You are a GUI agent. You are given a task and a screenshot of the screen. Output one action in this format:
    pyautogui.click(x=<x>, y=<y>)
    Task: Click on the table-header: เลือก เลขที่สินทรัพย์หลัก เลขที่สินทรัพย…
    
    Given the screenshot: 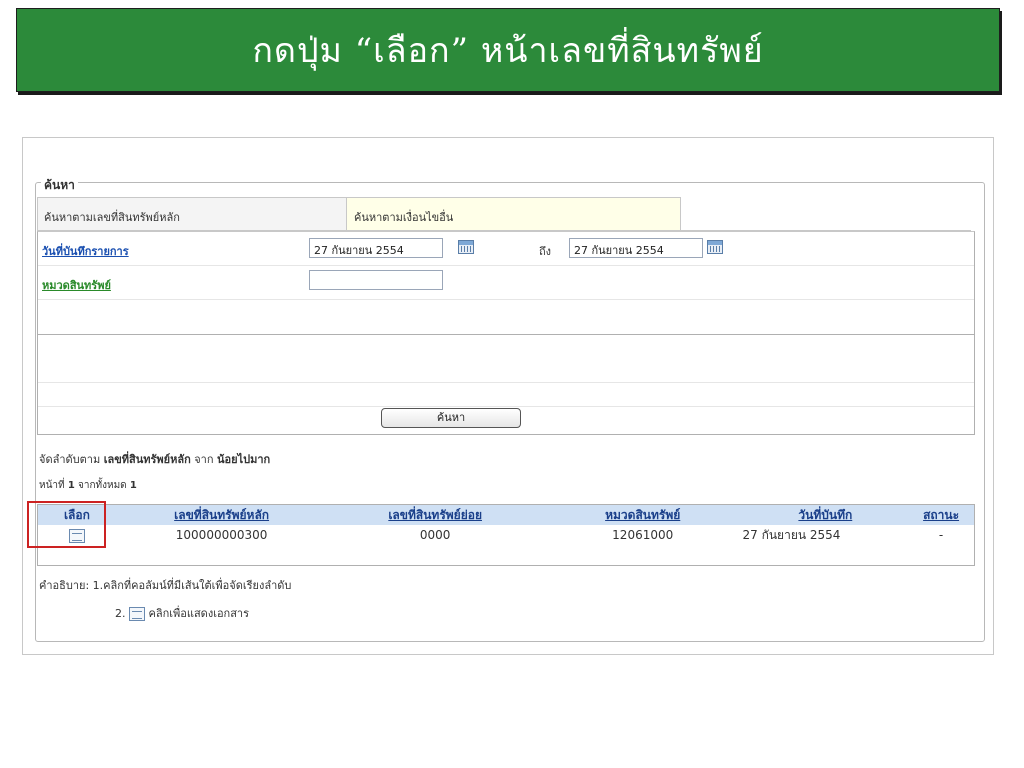 What is the action you would take?
    pyautogui.click(x=506, y=515)
    